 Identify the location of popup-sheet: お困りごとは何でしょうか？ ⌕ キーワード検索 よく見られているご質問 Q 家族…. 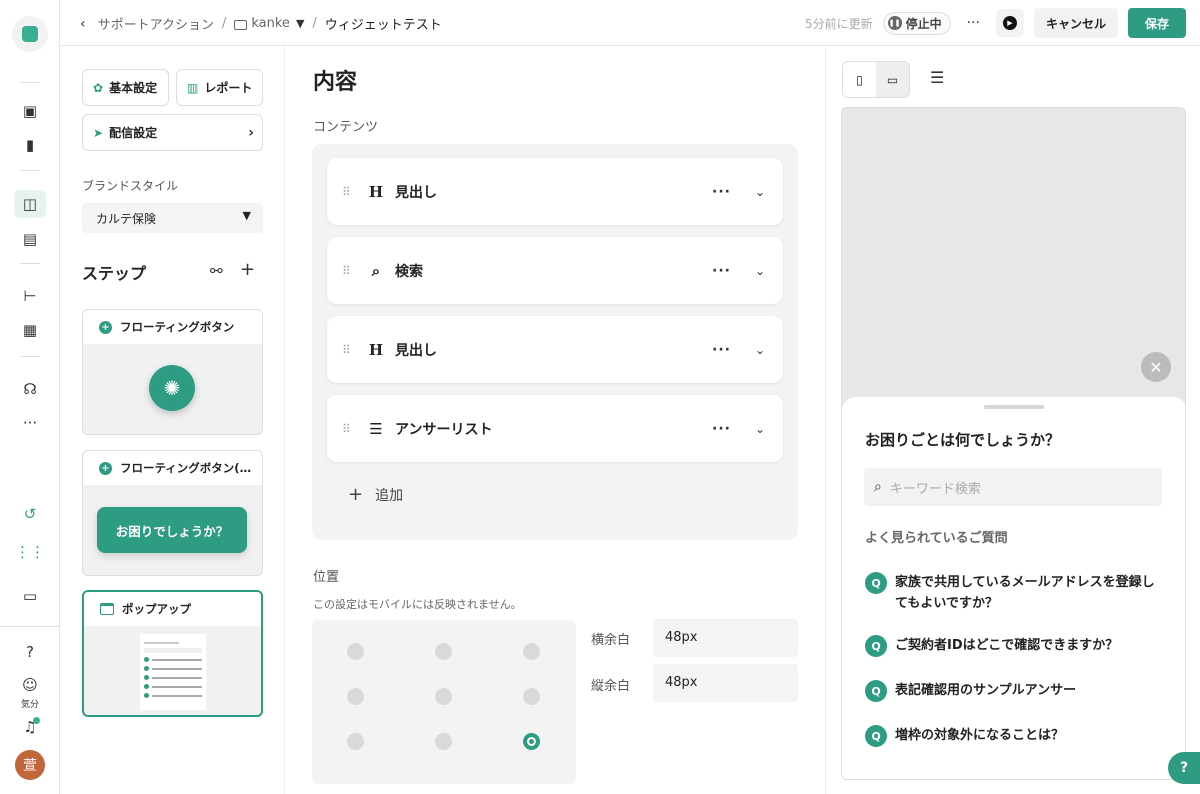
(1013, 588).